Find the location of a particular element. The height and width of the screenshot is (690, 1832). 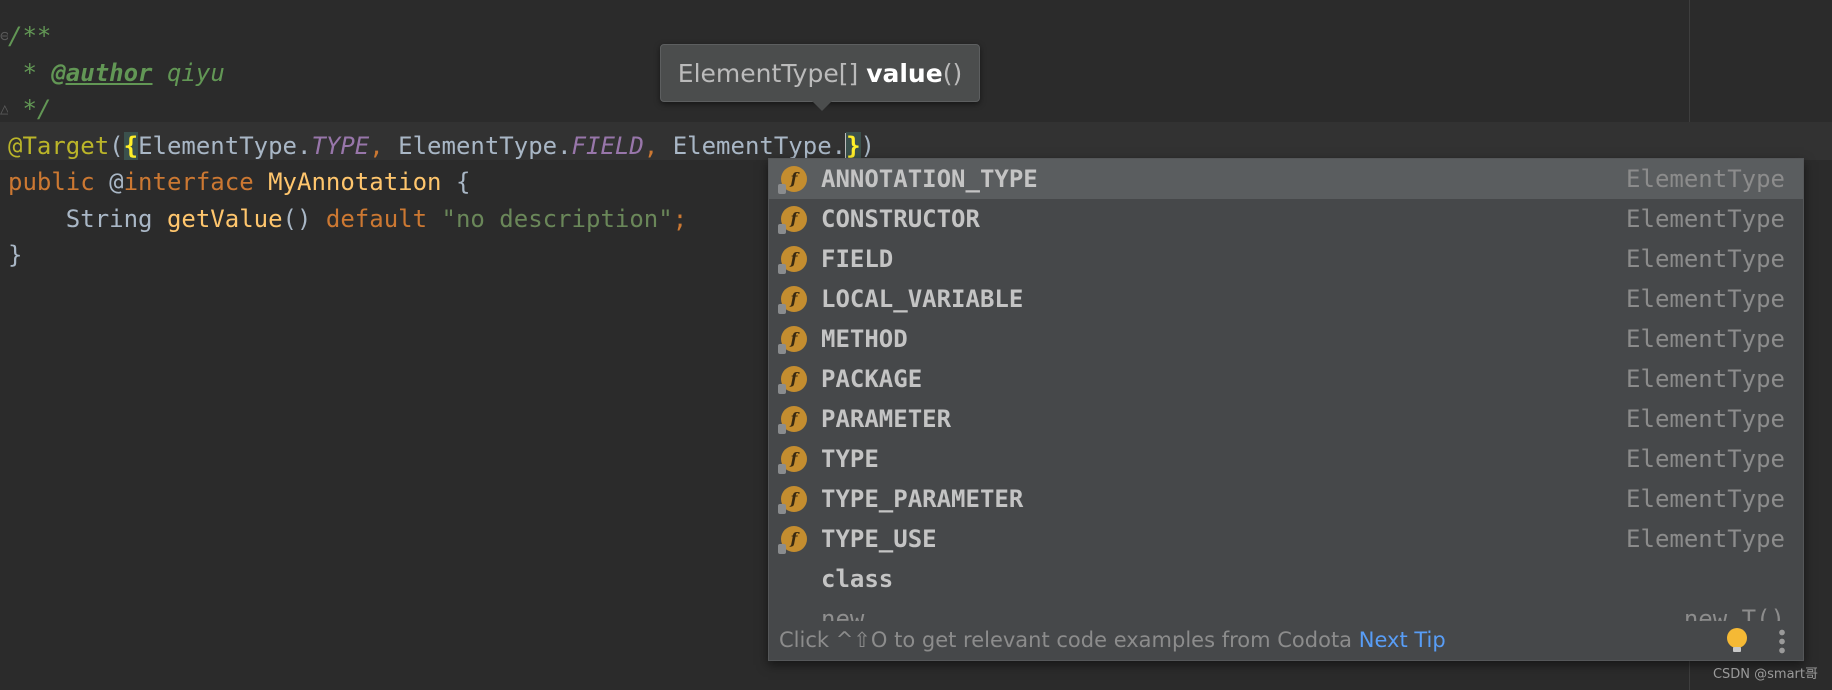

code-token: interface is located at coordinates (196, 182).